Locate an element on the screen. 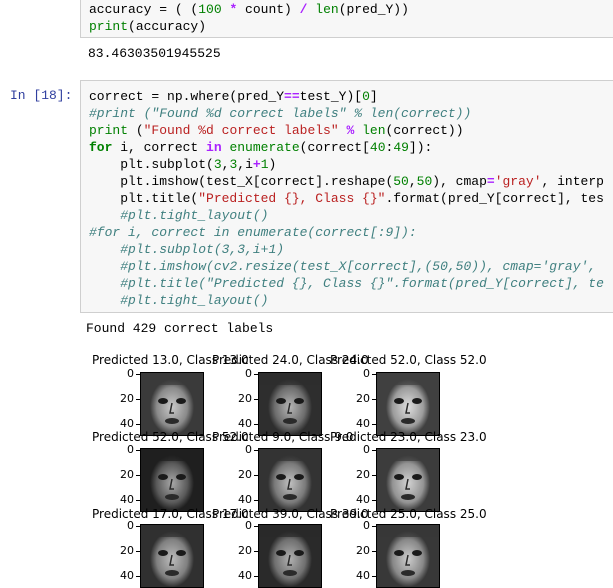  subplot-title: Predicted 52.0, Class 52.0 is located at coordinates (408, 360).